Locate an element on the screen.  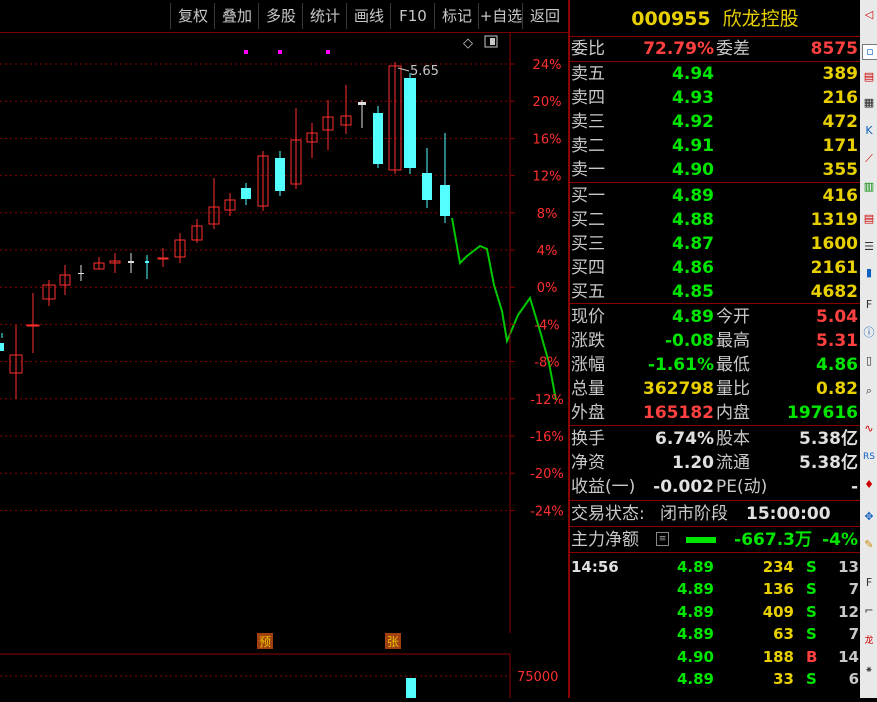
share-label: PE(动) is located at coordinates (742, 487).